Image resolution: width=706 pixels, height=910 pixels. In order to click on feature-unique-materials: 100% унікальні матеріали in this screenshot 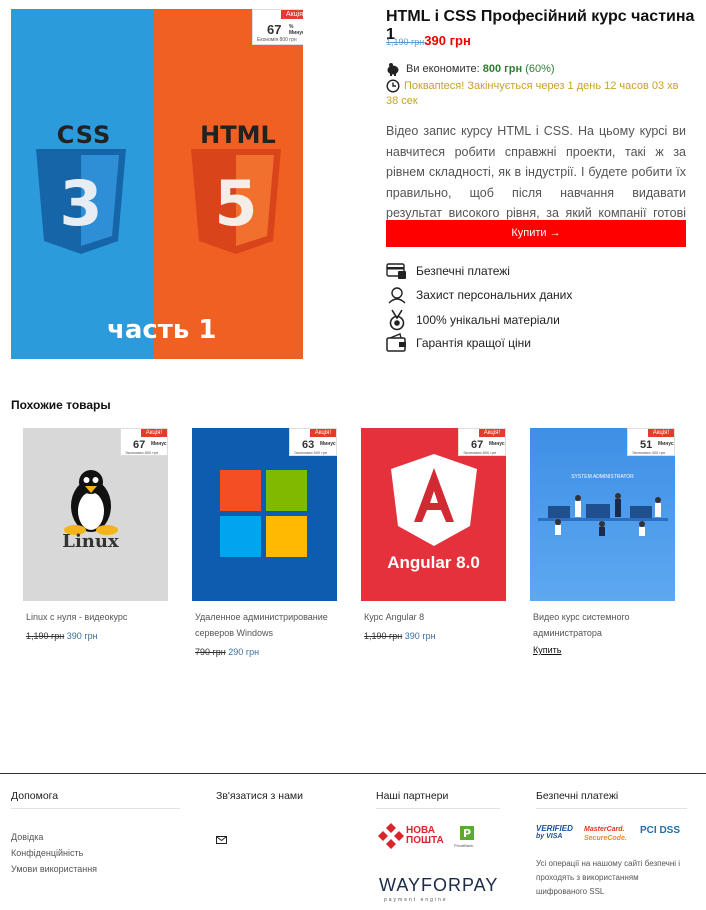, I will do `click(473, 320)`.